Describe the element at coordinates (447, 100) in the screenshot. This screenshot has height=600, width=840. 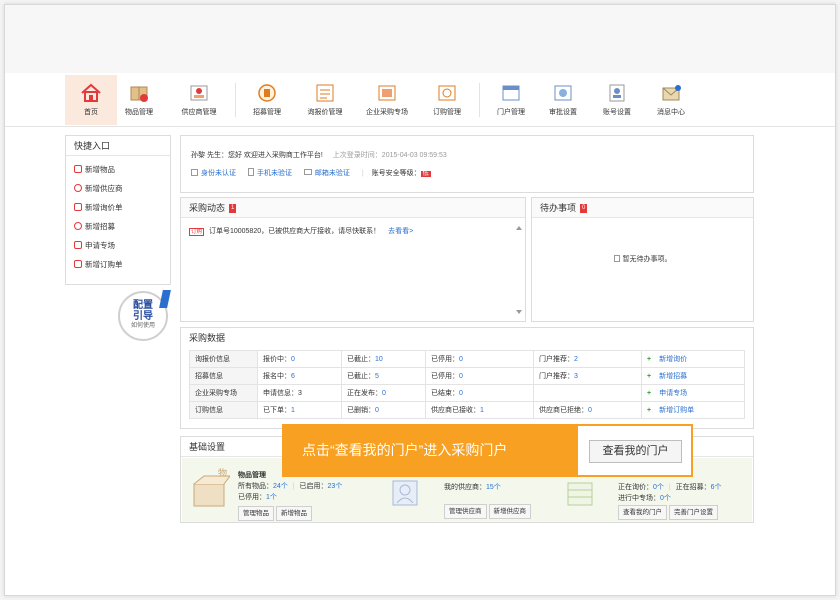
I see `nav-item-orders: 订购管理` at that location.